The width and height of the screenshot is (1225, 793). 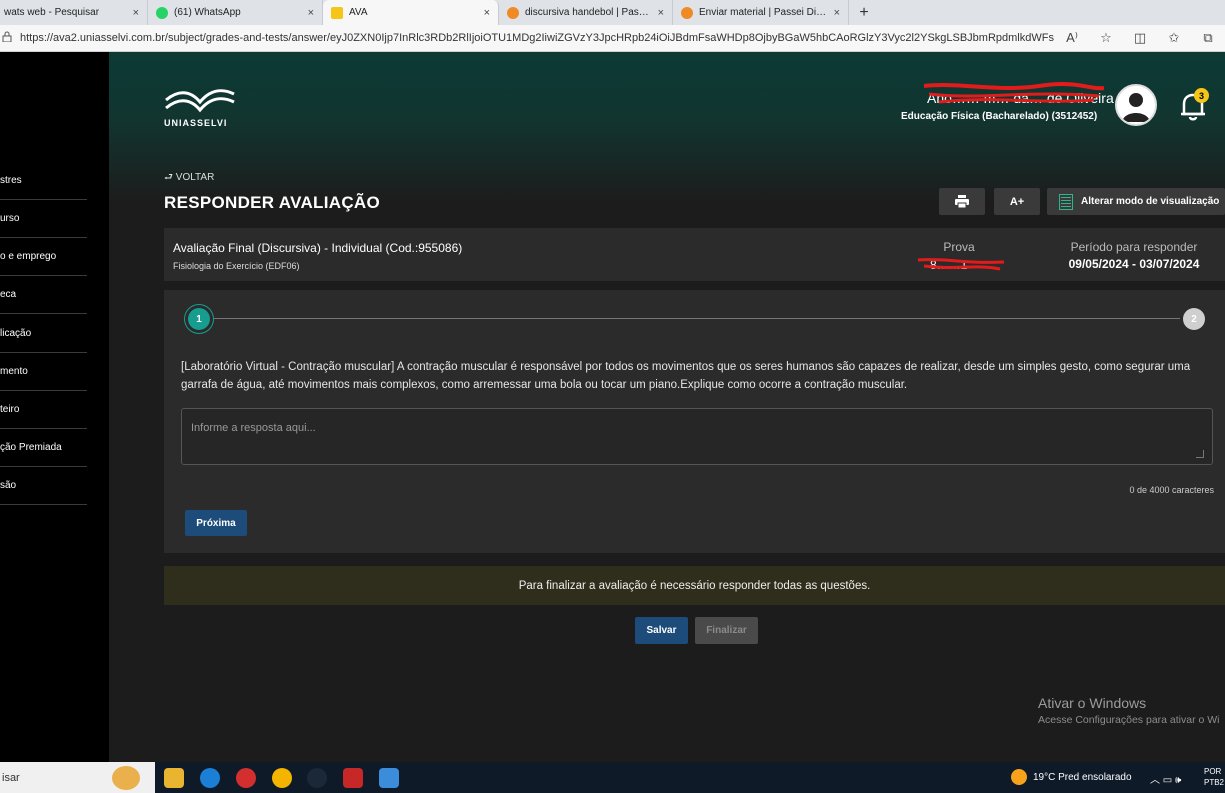 I want to click on user-avatar-icon, so click(x=1136, y=107).